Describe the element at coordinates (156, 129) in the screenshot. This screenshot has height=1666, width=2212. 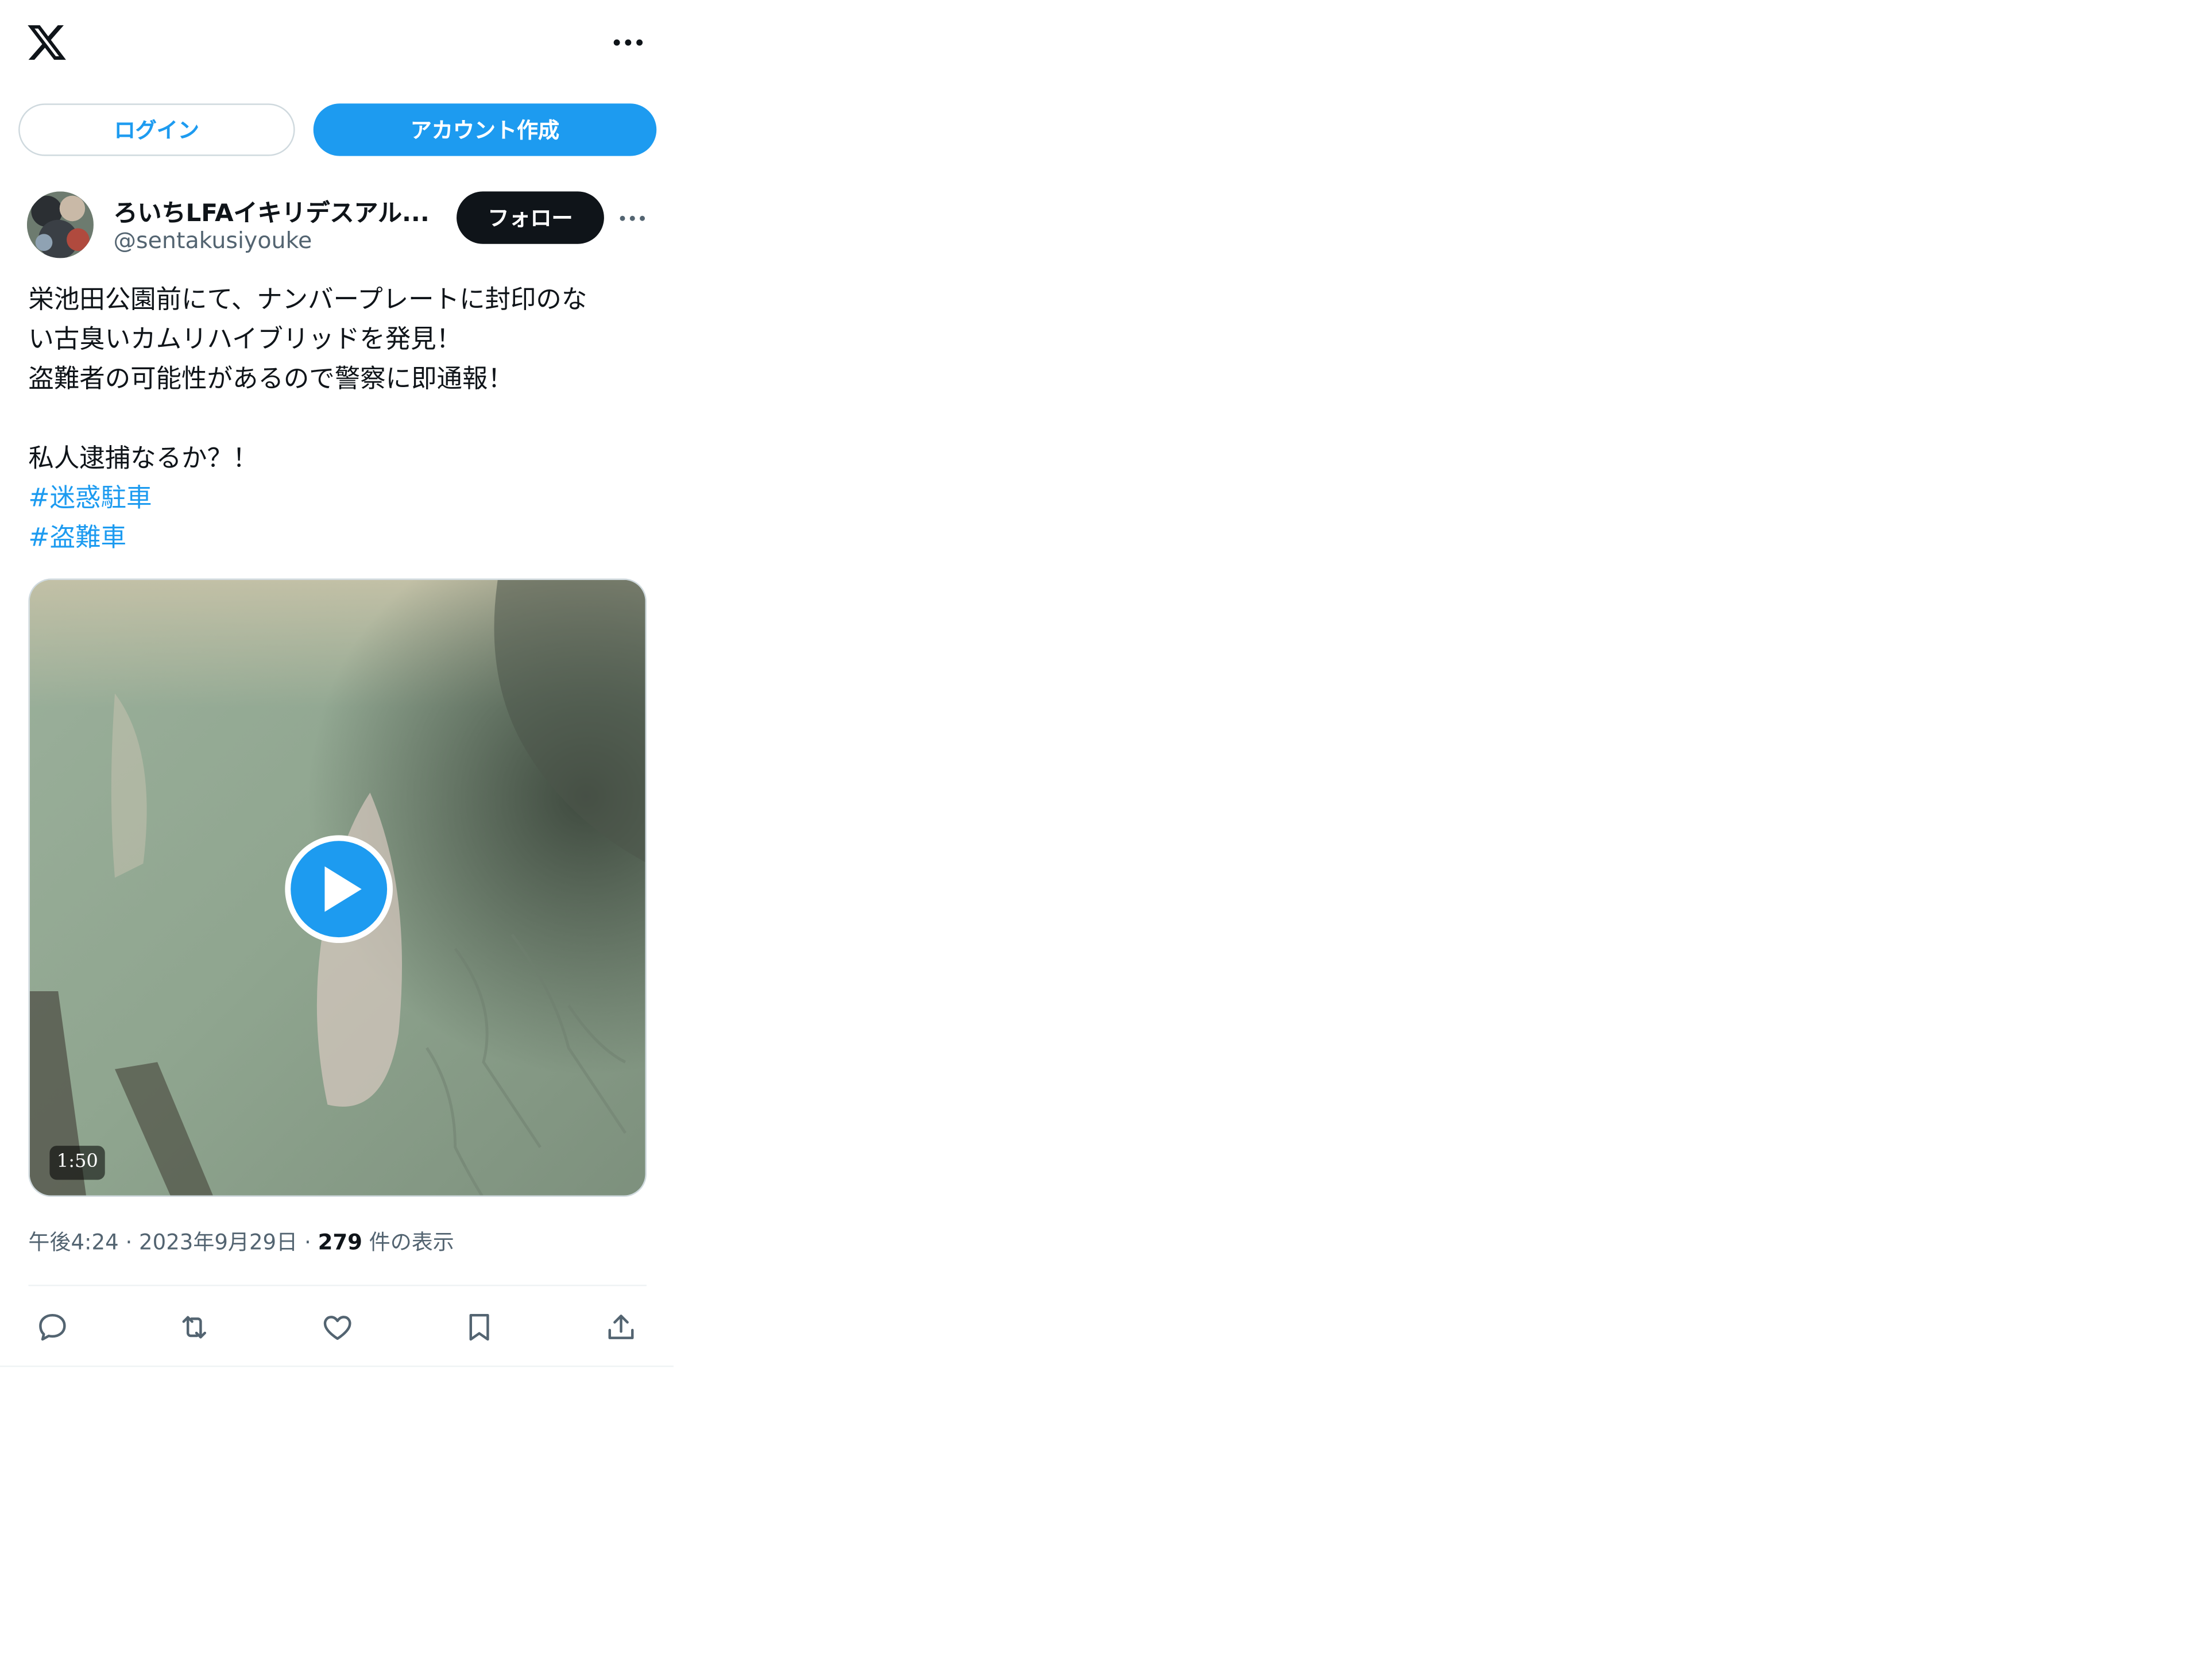
I see `login-button: ログイン` at that location.